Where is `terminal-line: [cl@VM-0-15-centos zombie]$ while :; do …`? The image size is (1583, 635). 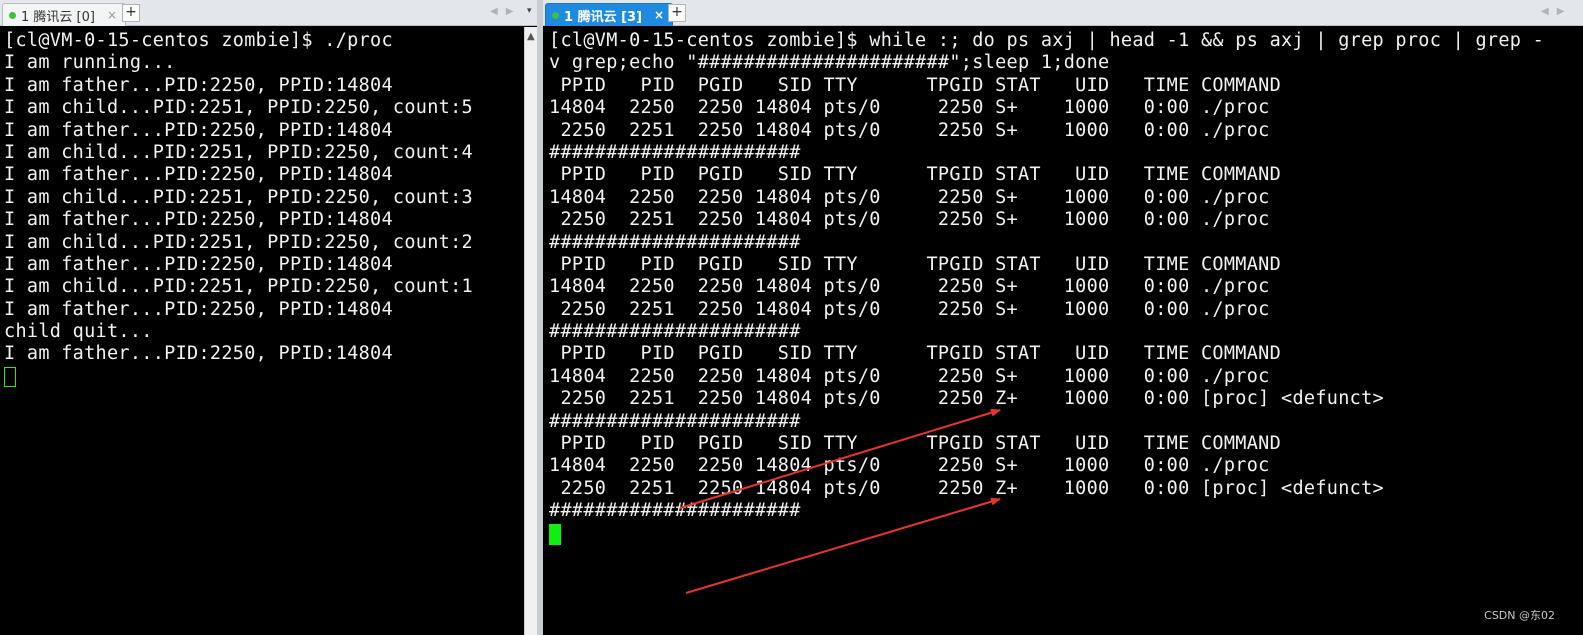 terminal-line: [cl@VM-0-15-centos zombie]$ while :; do … is located at coordinates (1047, 40).